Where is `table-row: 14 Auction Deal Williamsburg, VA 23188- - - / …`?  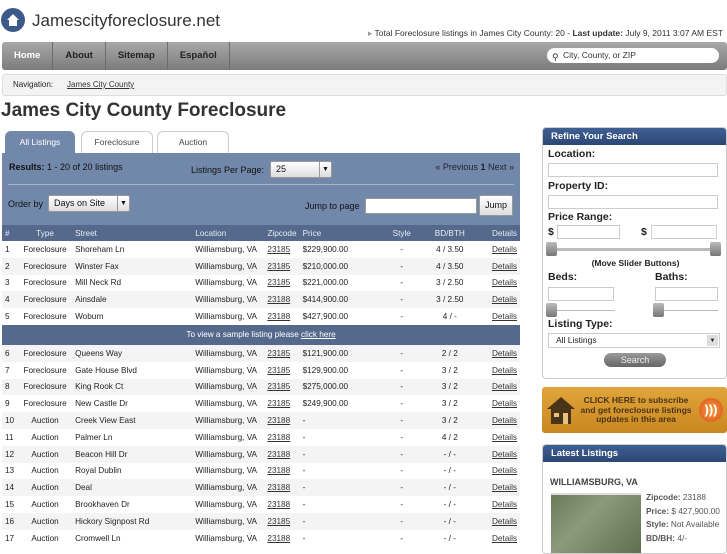
table-row: 14 Auction Deal Williamsburg, VA 23188- - - / … is located at coordinates (261, 488).